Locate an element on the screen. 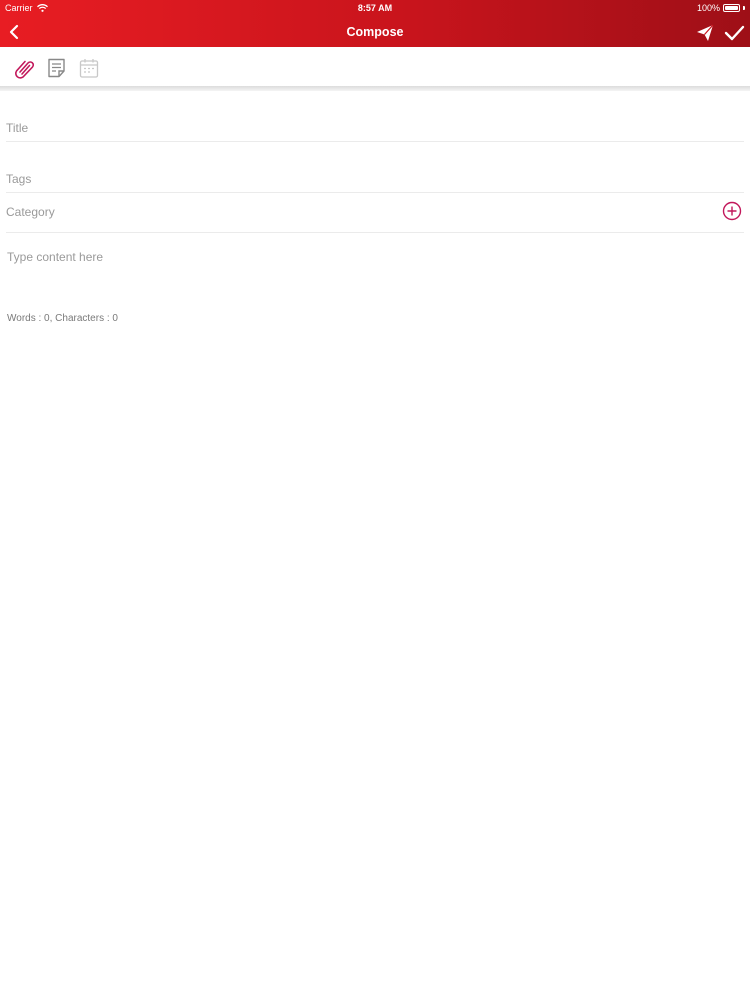 The height and width of the screenshot is (1000, 750). note-button is located at coordinates (57, 68).